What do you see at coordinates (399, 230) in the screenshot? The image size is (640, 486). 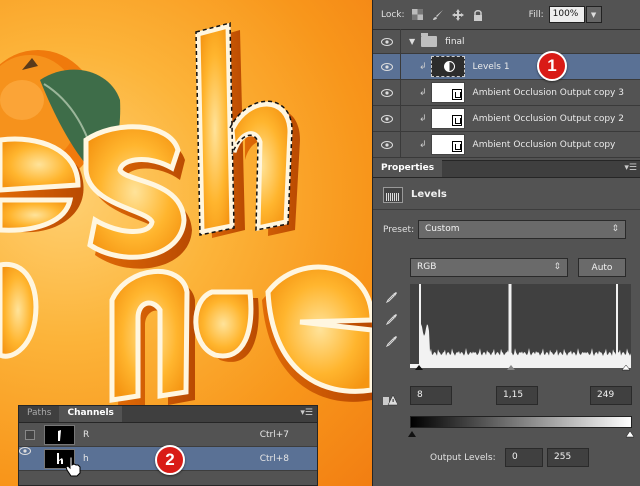 I see `preset-label: Preset:` at bounding box center [399, 230].